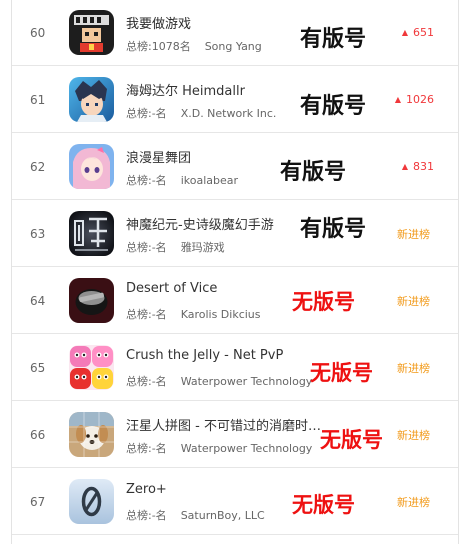 This screenshot has width=467, height=544. What do you see at coordinates (194, 46) in the screenshot?
I see `app-meta: 总榜:1078名 Song Yang` at bounding box center [194, 46].